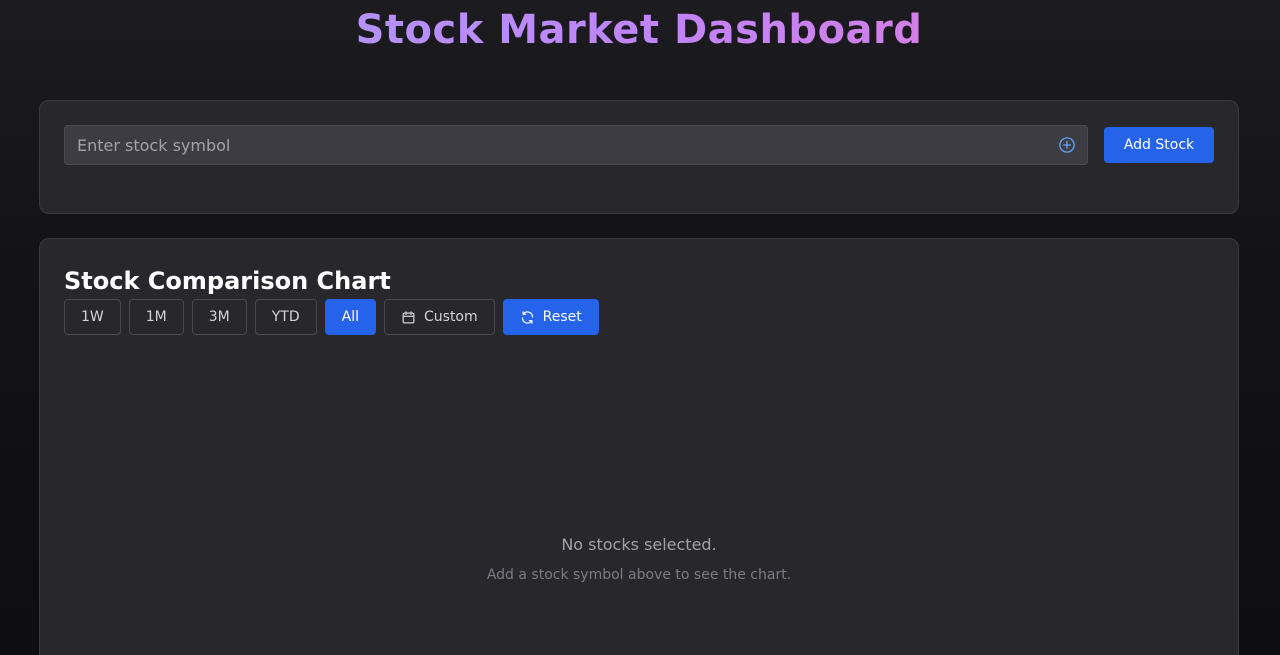  Describe the element at coordinates (639, 544) in the screenshot. I see `empty-state-title: No stocks selected.` at that location.